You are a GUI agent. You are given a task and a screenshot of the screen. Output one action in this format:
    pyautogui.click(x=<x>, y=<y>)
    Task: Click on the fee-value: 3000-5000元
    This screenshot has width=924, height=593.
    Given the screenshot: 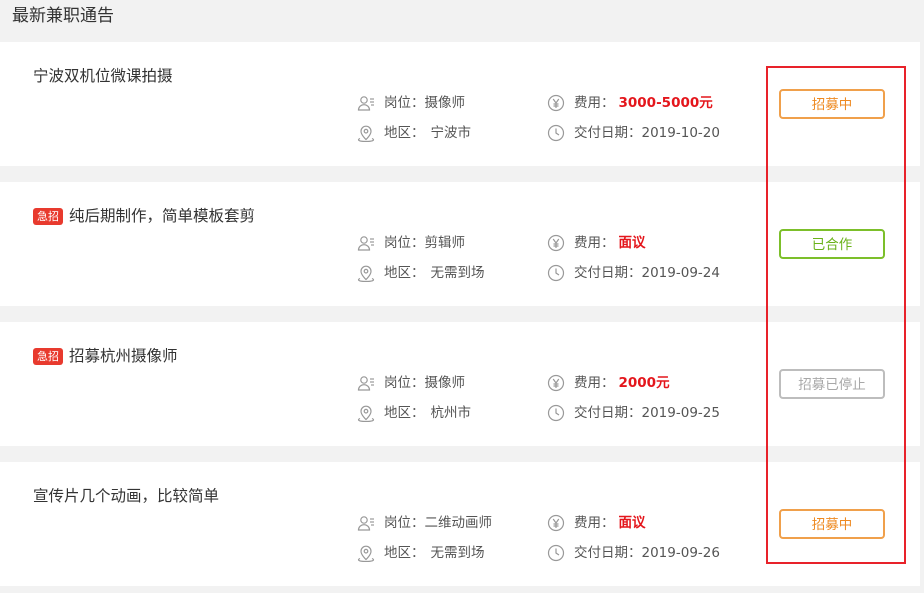 What is the action you would take?
    pyautogui.click(x=665, y=103)
    